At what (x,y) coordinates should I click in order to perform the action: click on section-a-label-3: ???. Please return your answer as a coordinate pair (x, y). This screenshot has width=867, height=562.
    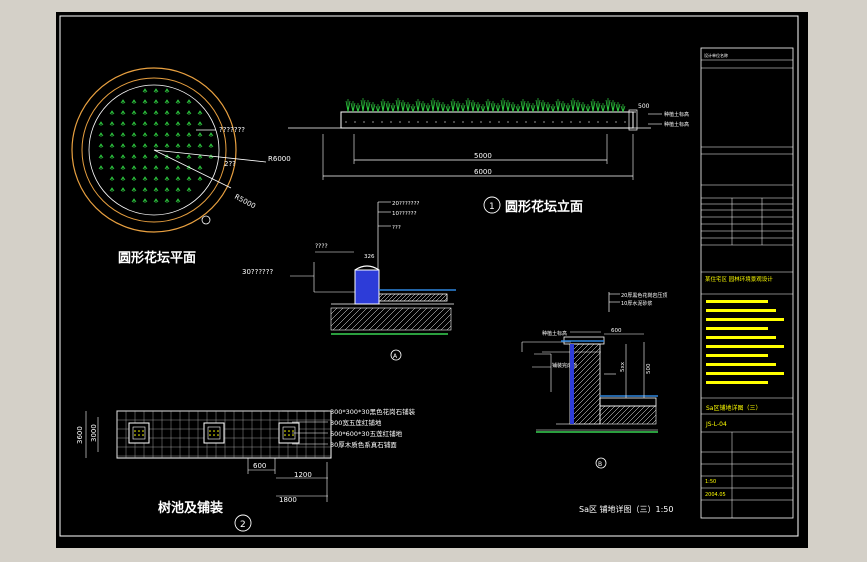
    Looking at the image, I should click on (396, 228).